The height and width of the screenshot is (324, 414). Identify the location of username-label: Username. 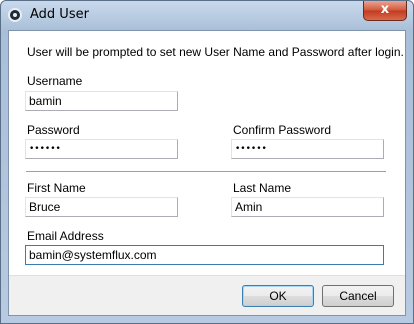
(55, 81).